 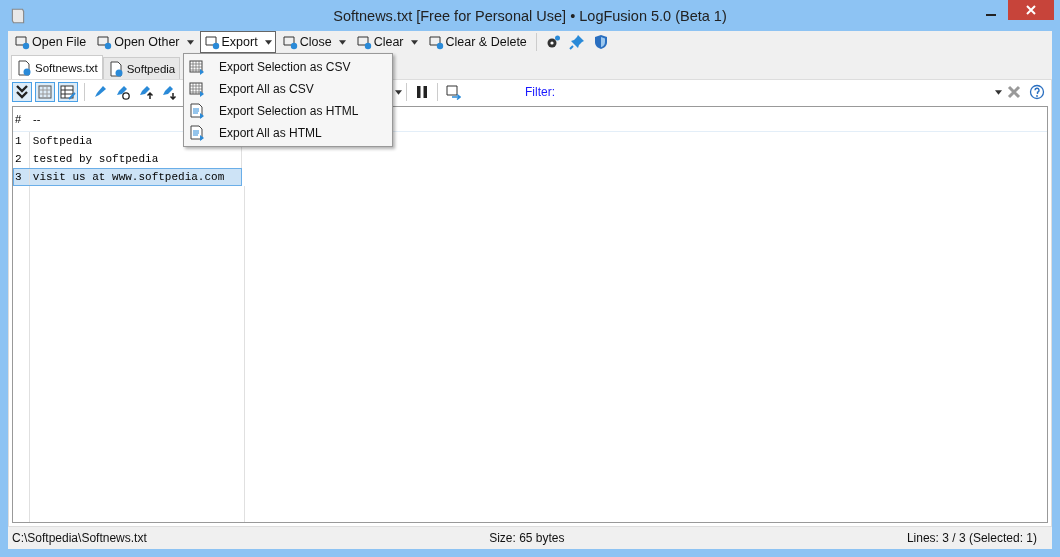 I want to click on close-icon, so click(x=1031, y=10).